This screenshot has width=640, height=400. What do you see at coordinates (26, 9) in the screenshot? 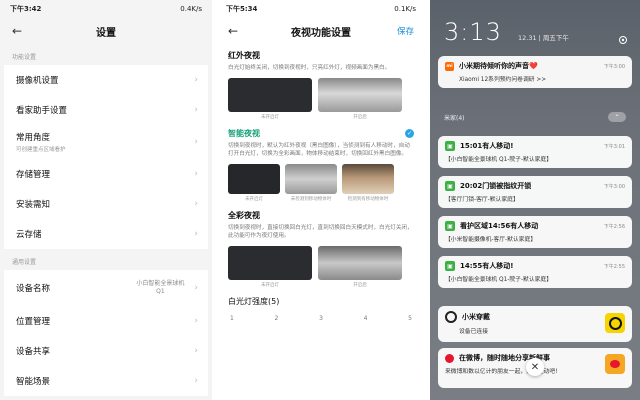
I see `status-time: 下午3:42` at bounding box center [26, 9].